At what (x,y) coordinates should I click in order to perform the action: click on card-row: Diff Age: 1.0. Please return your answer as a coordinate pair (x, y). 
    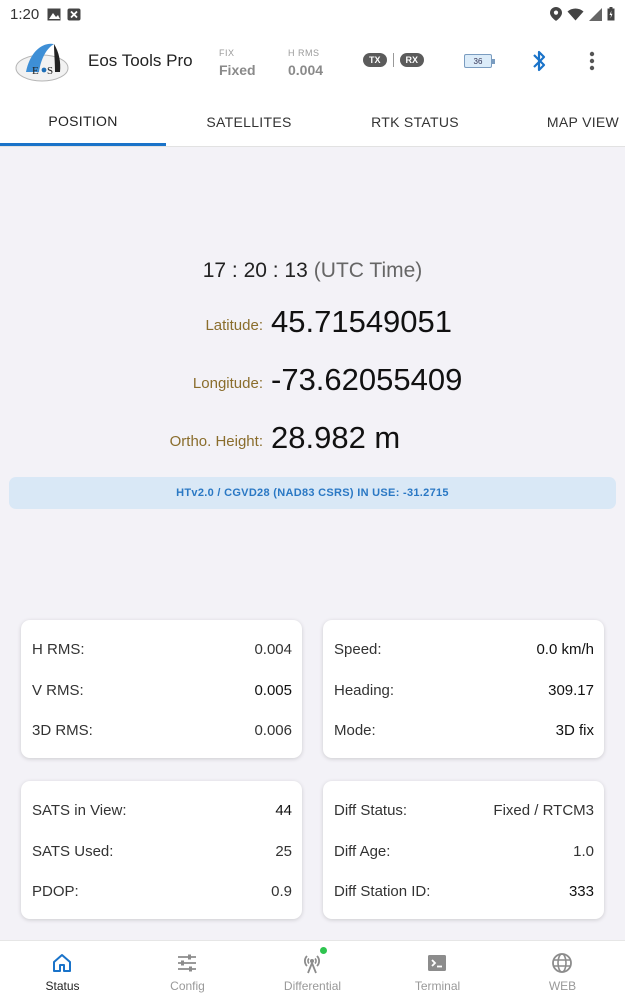
    Looking at the image, I should click on (464, 851).